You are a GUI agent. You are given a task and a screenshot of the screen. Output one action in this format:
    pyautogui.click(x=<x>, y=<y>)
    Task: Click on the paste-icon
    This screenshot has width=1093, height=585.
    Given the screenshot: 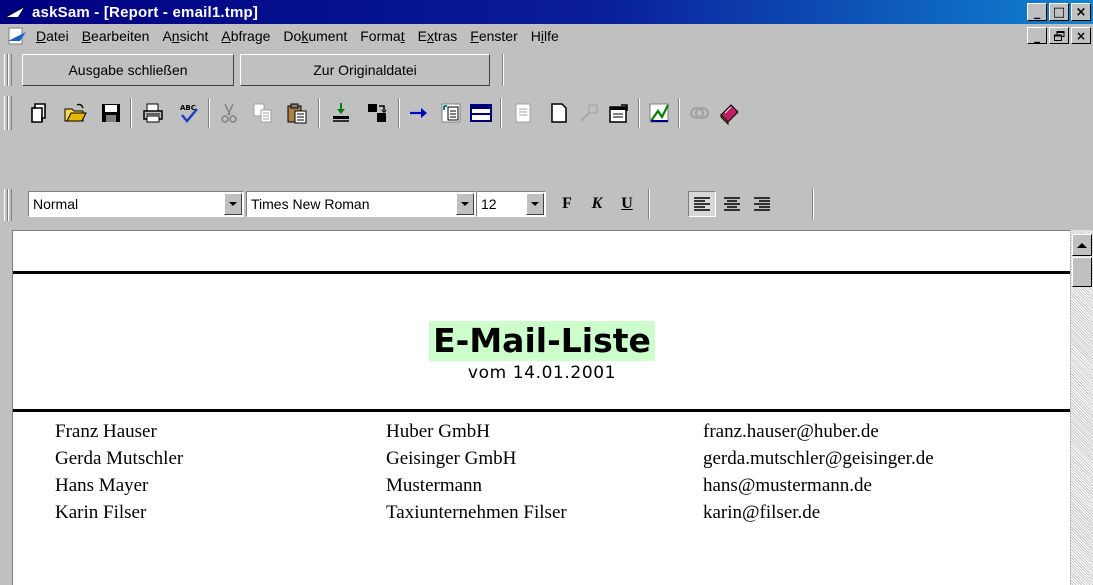 What is the action you would take?
    pyautogui.click(x=297, y=113)
    